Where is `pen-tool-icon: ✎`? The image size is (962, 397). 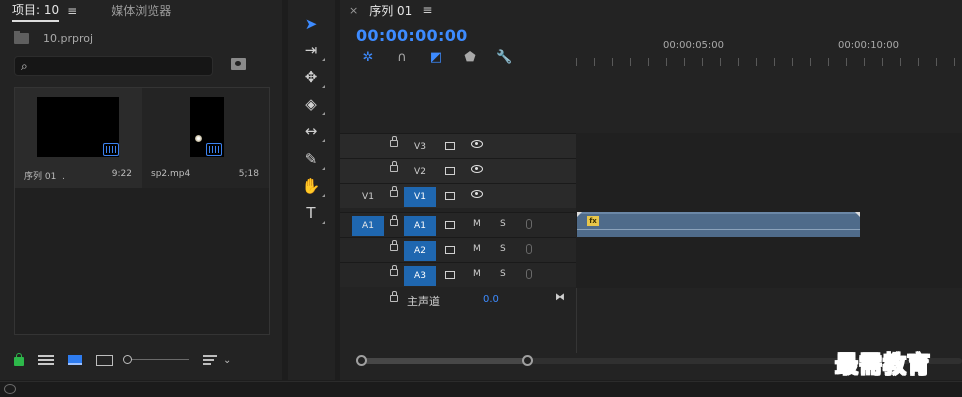
pen-tool-icon: ✎ is located at coordinates (312, 159).